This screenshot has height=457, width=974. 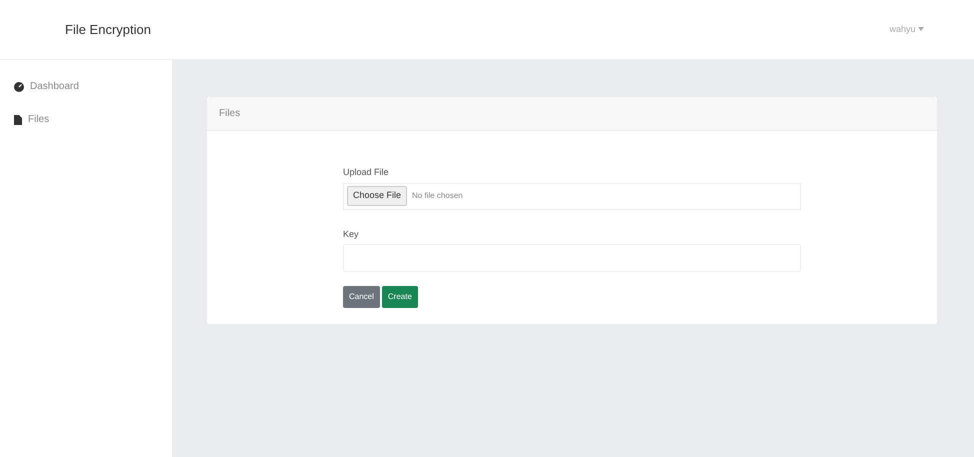 What do you see at coordinates (86, 86) in the screenshot?
I see `sidebar-item: Dashboard` at bounding box center [86, 86].